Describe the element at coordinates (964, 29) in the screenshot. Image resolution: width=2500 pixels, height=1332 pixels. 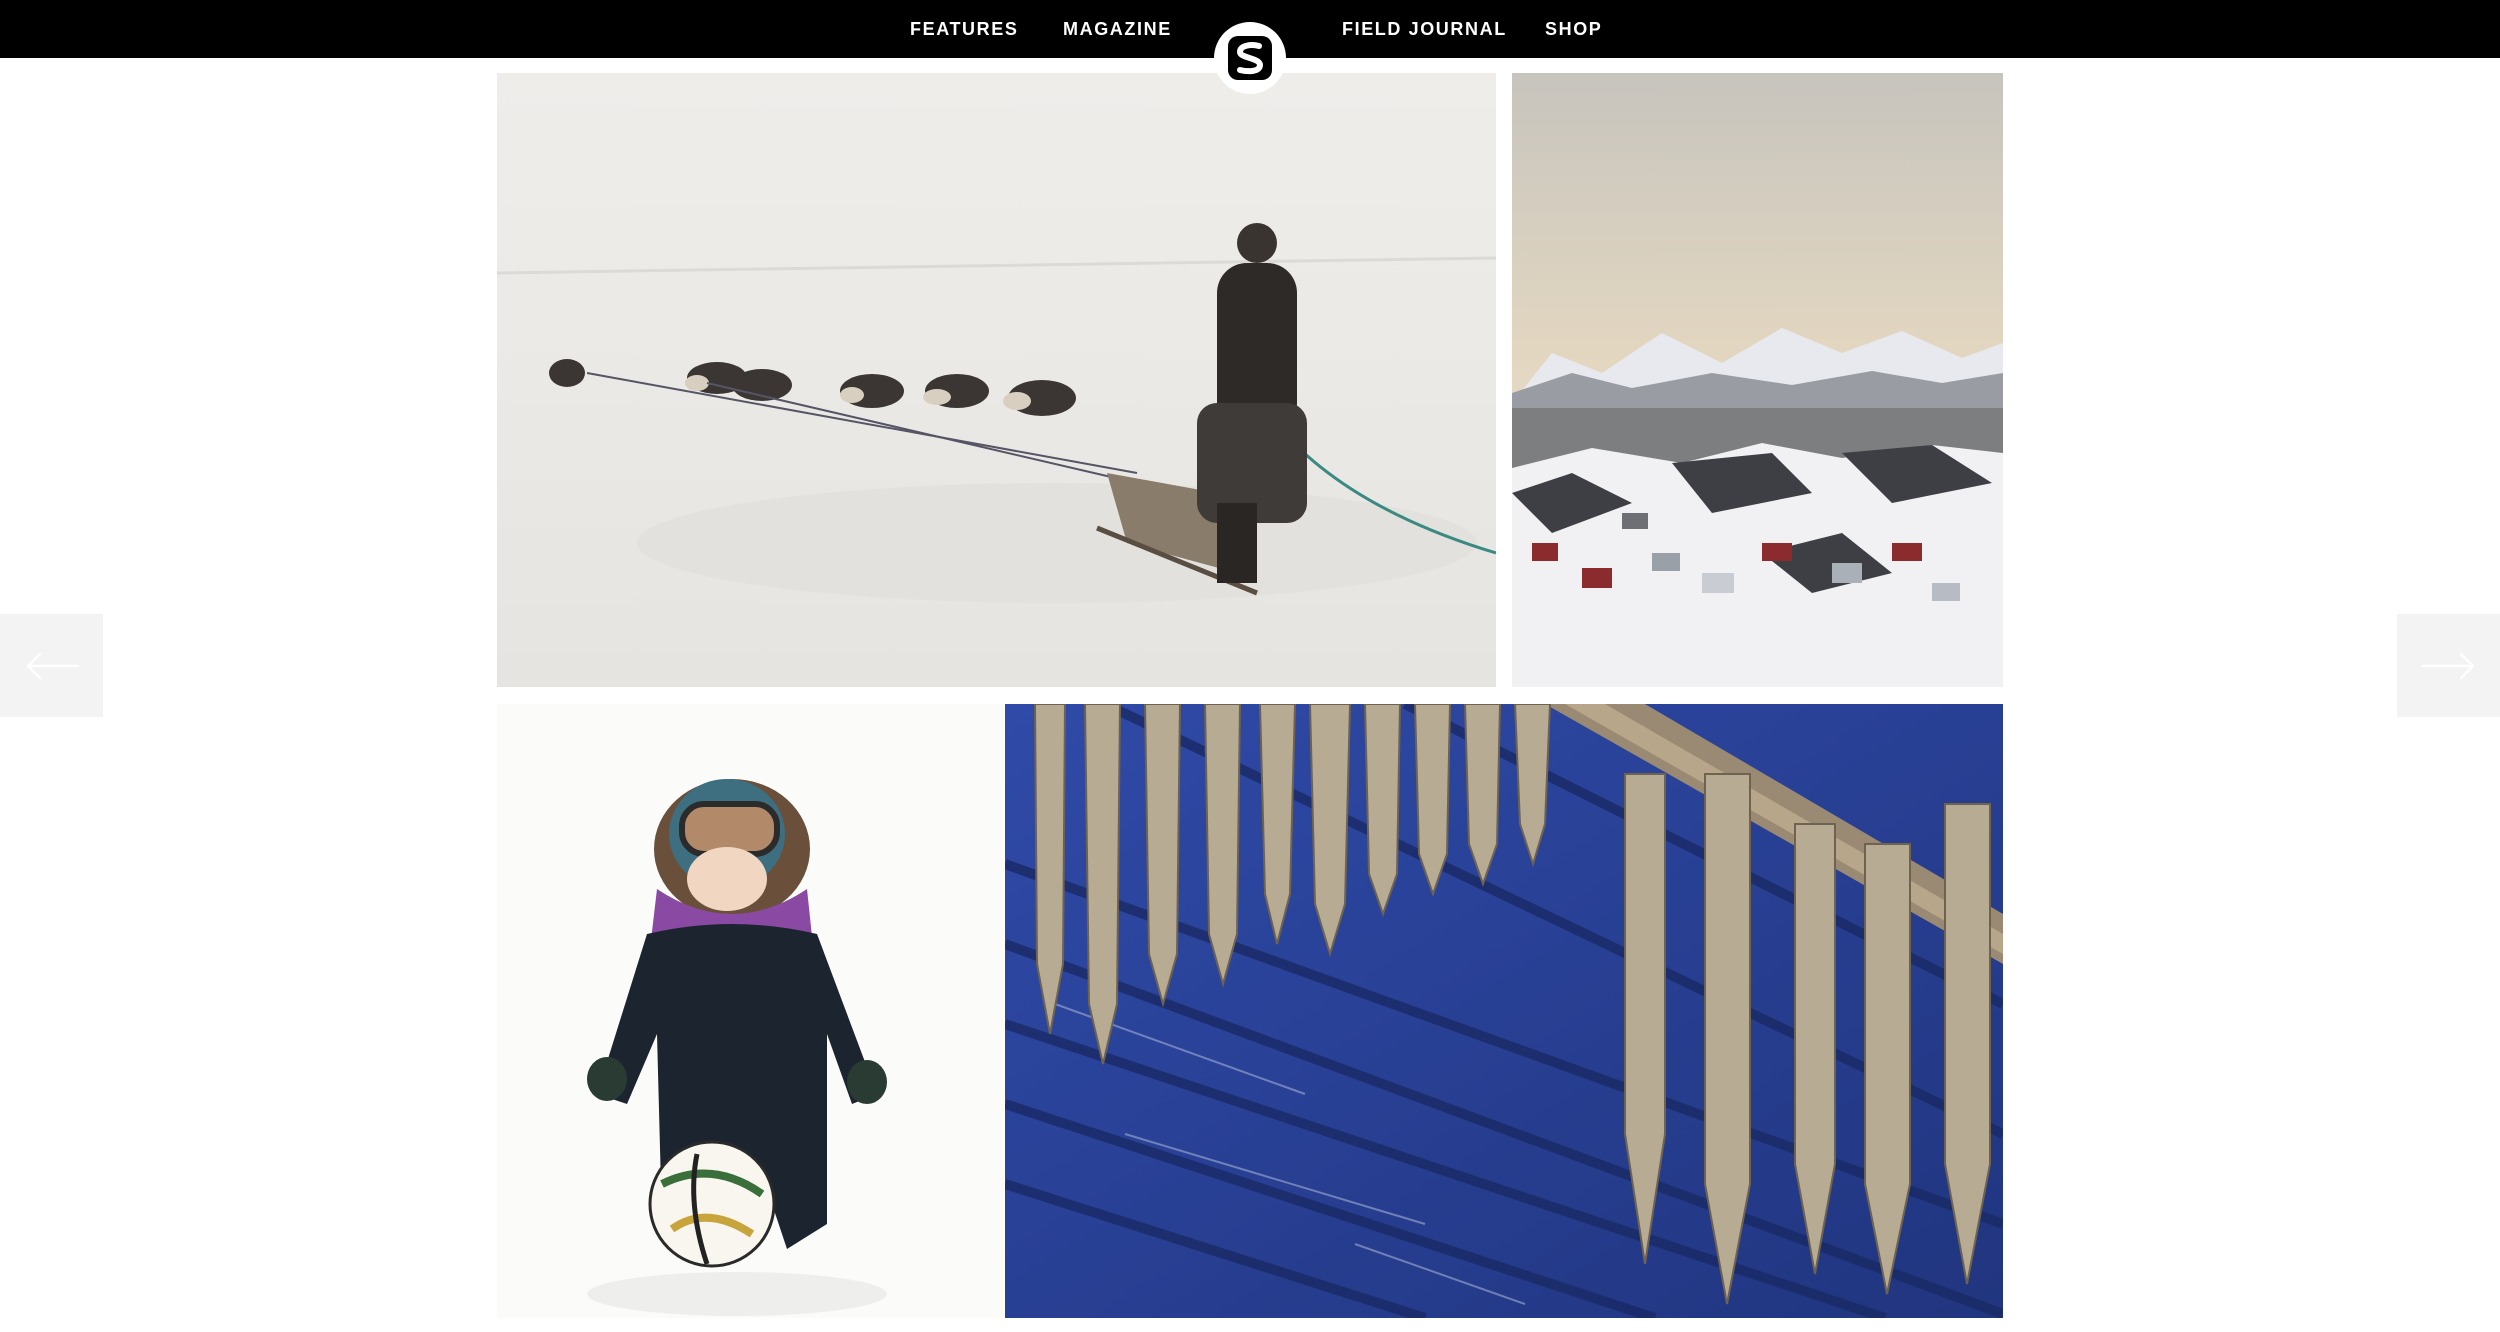
I see `nav-link-features: FEATURES` at that location.